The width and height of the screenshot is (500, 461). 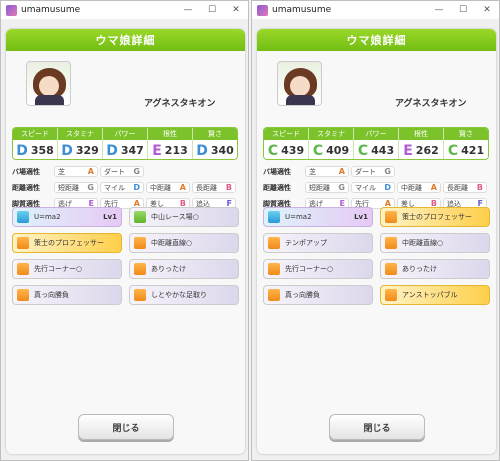 I want to click on aptitude-name: 中距離, so click(x=411, y=187).